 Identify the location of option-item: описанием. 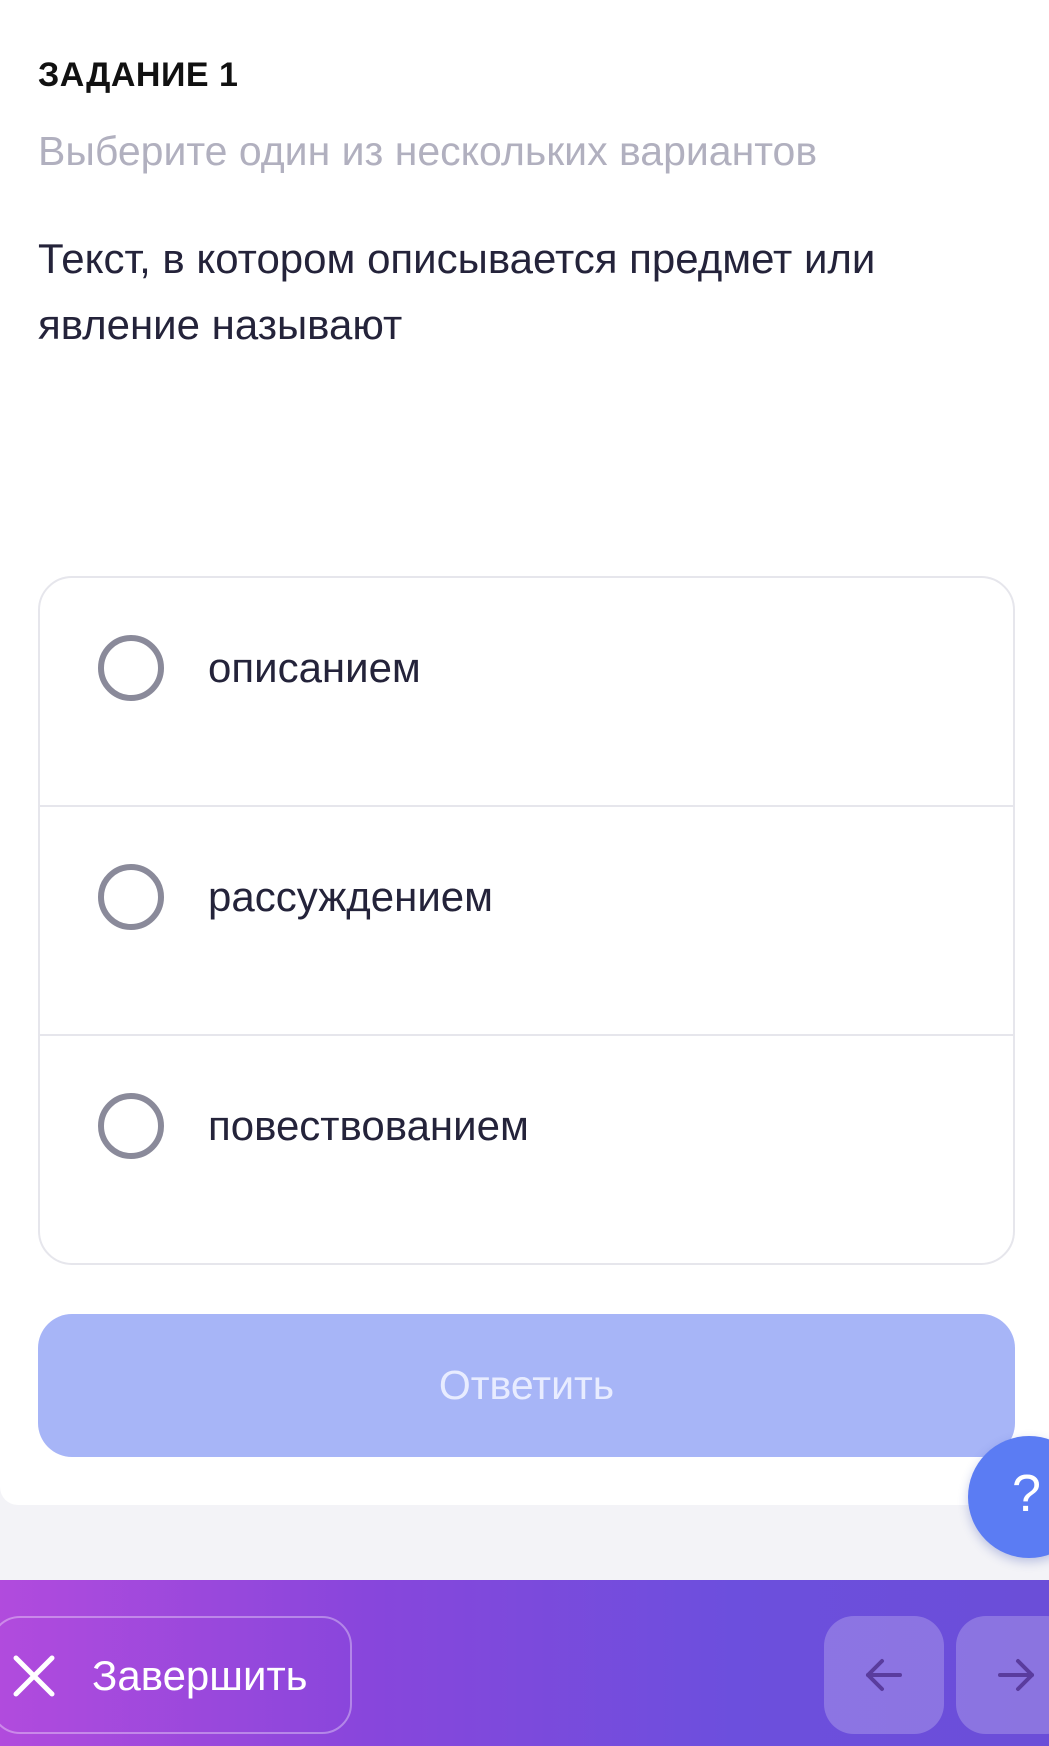
(526, 692).